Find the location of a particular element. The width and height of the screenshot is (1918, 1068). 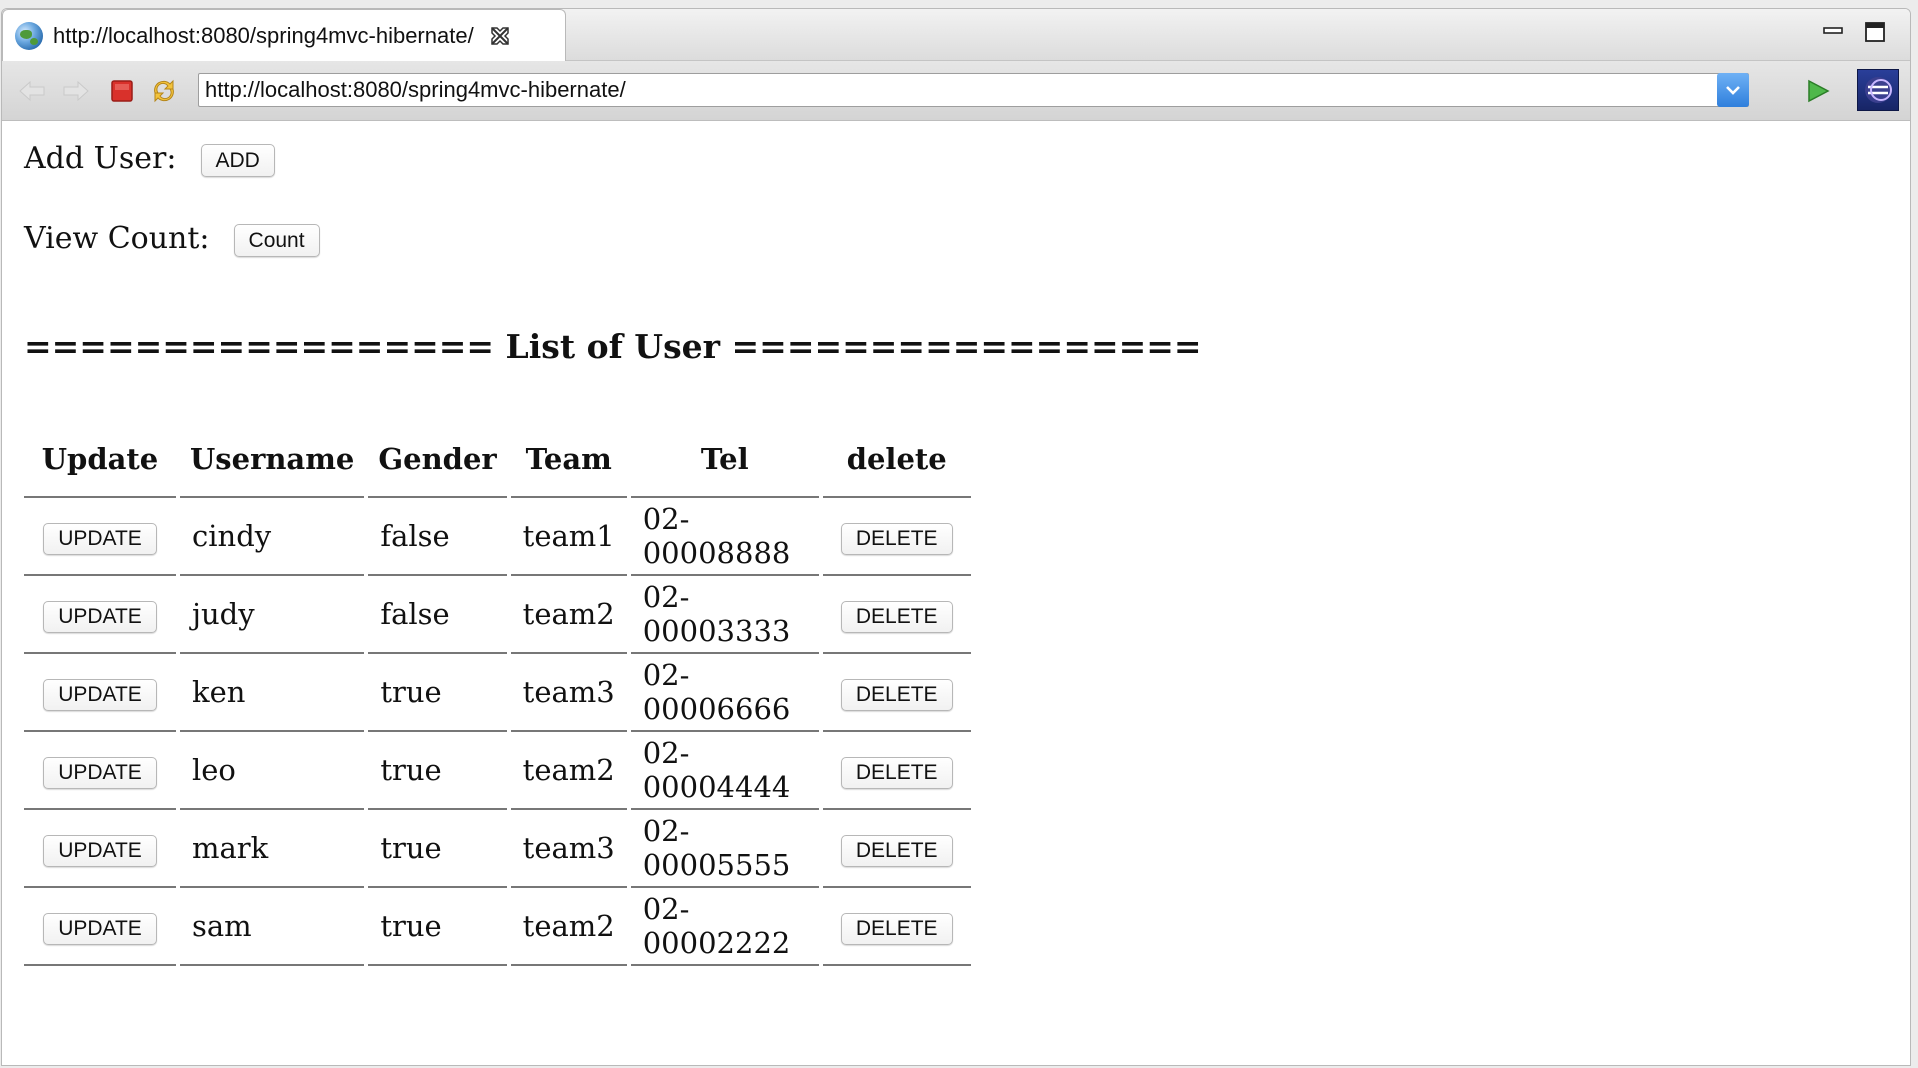

table-header-row: Update Username Gender Team Tel delete is located at coordinates (497, 460).